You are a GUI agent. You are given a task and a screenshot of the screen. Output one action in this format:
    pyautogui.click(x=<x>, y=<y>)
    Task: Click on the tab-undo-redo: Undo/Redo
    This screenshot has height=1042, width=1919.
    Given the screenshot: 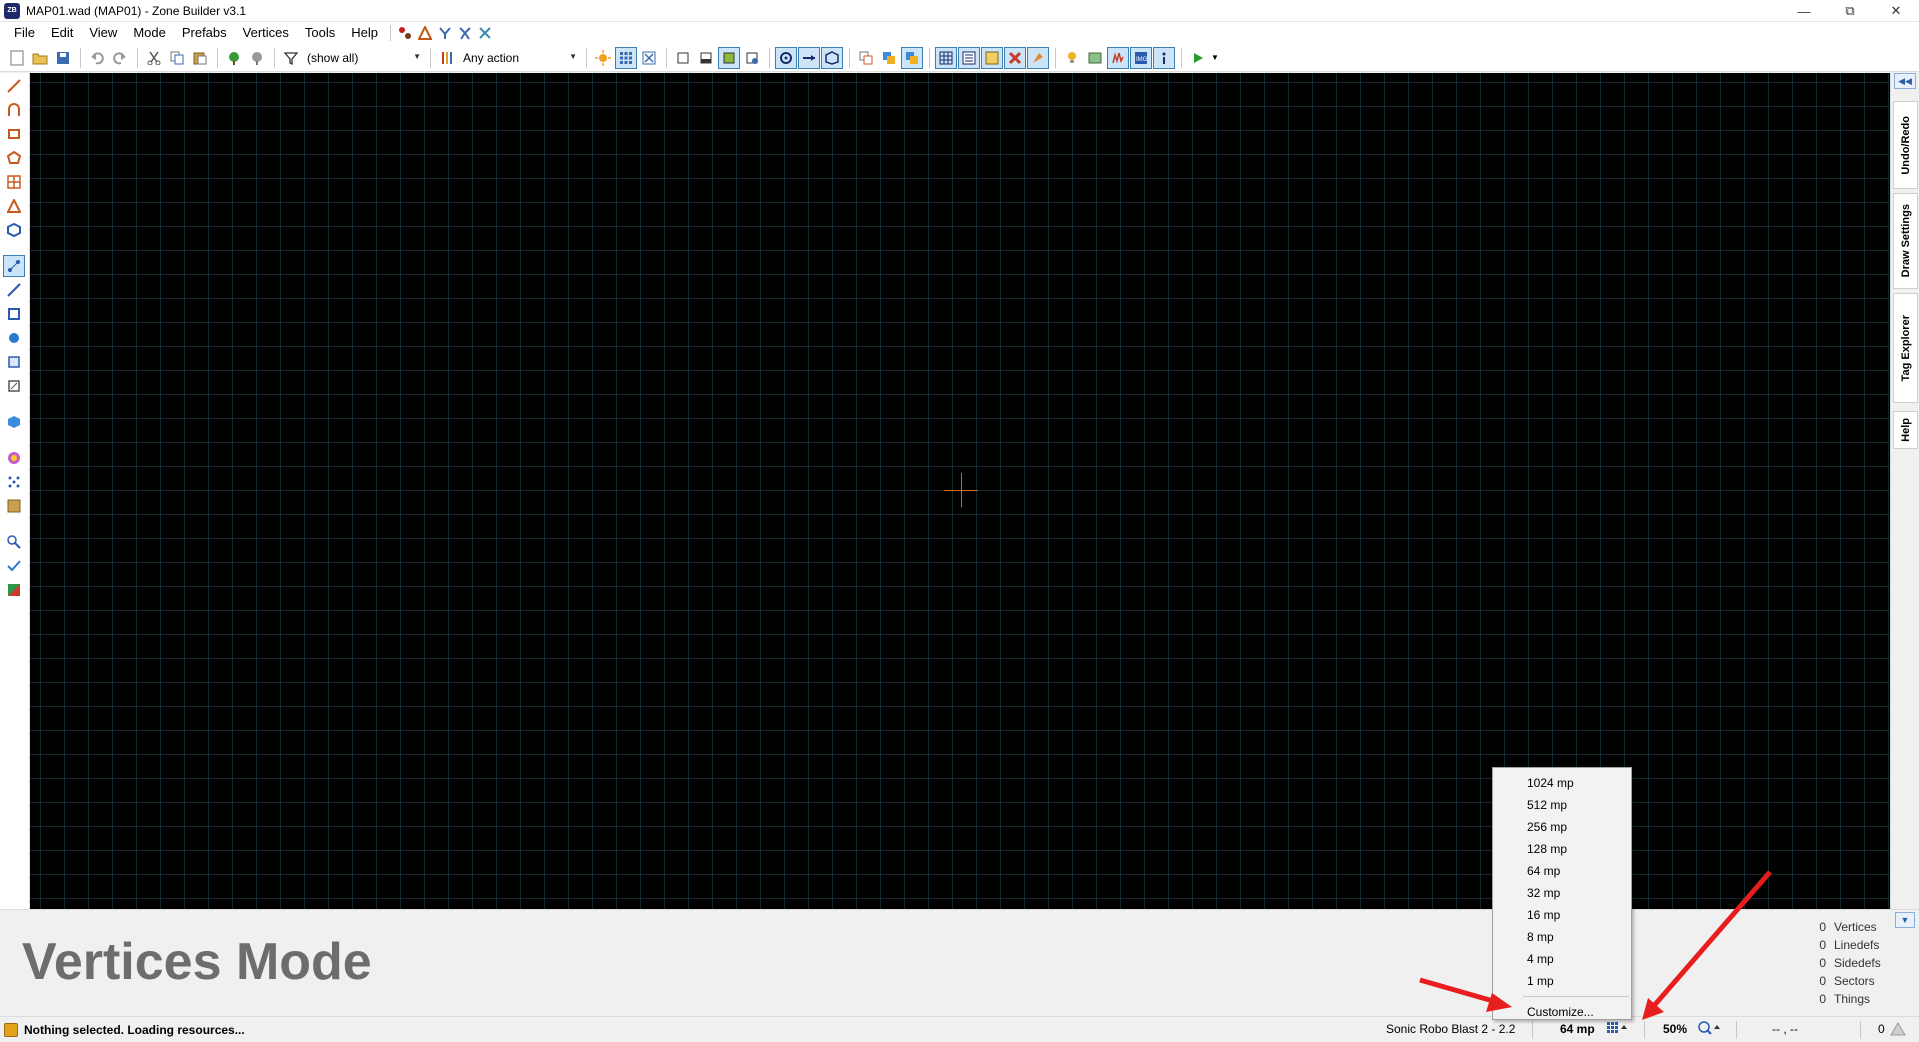 What is the action you would take?
    pyautogui.click(x=1905, y=145)
    